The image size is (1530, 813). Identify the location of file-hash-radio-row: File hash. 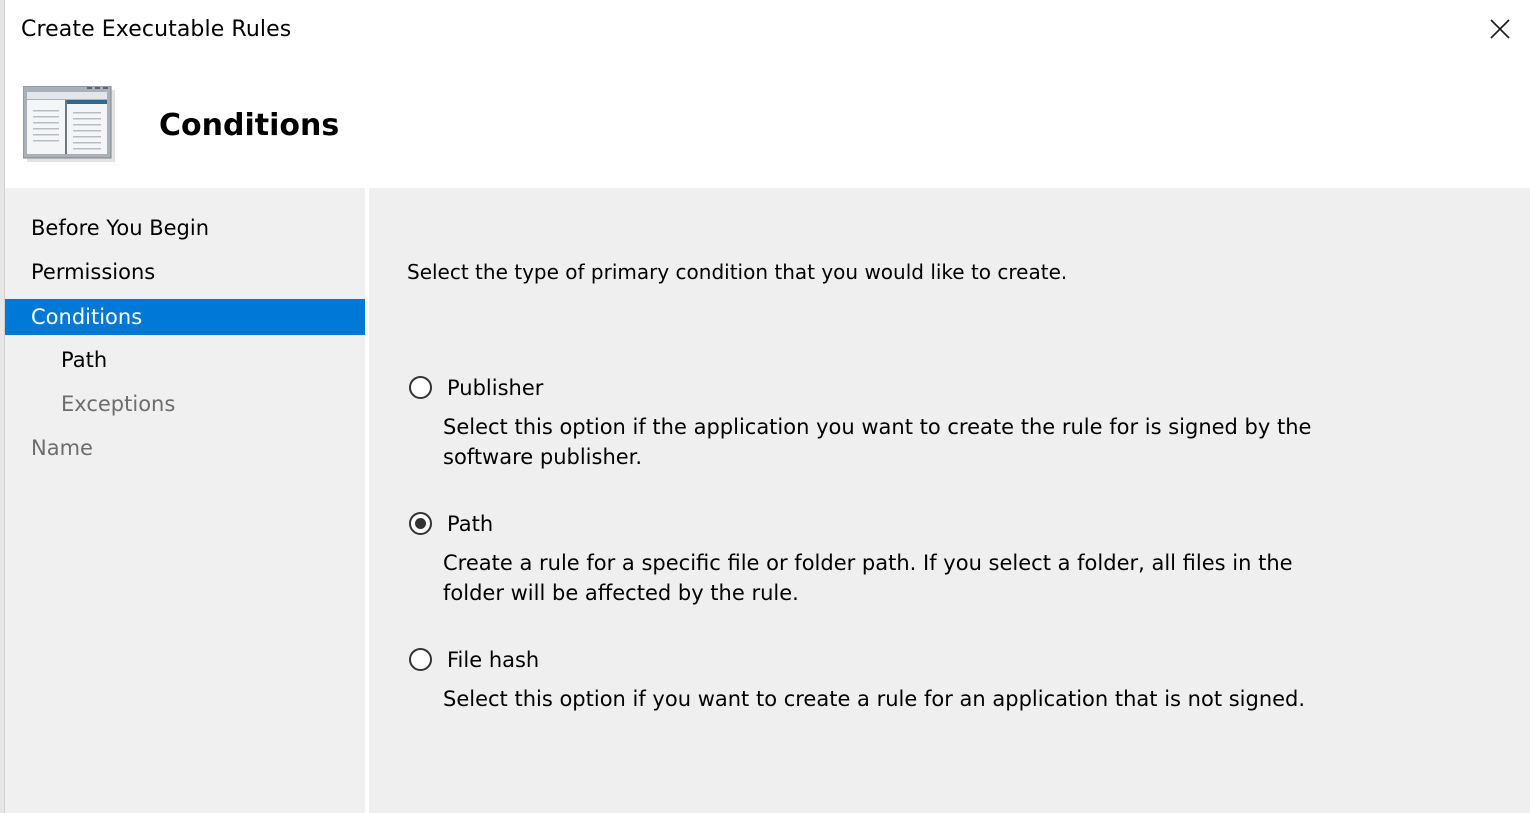
(907, 661).